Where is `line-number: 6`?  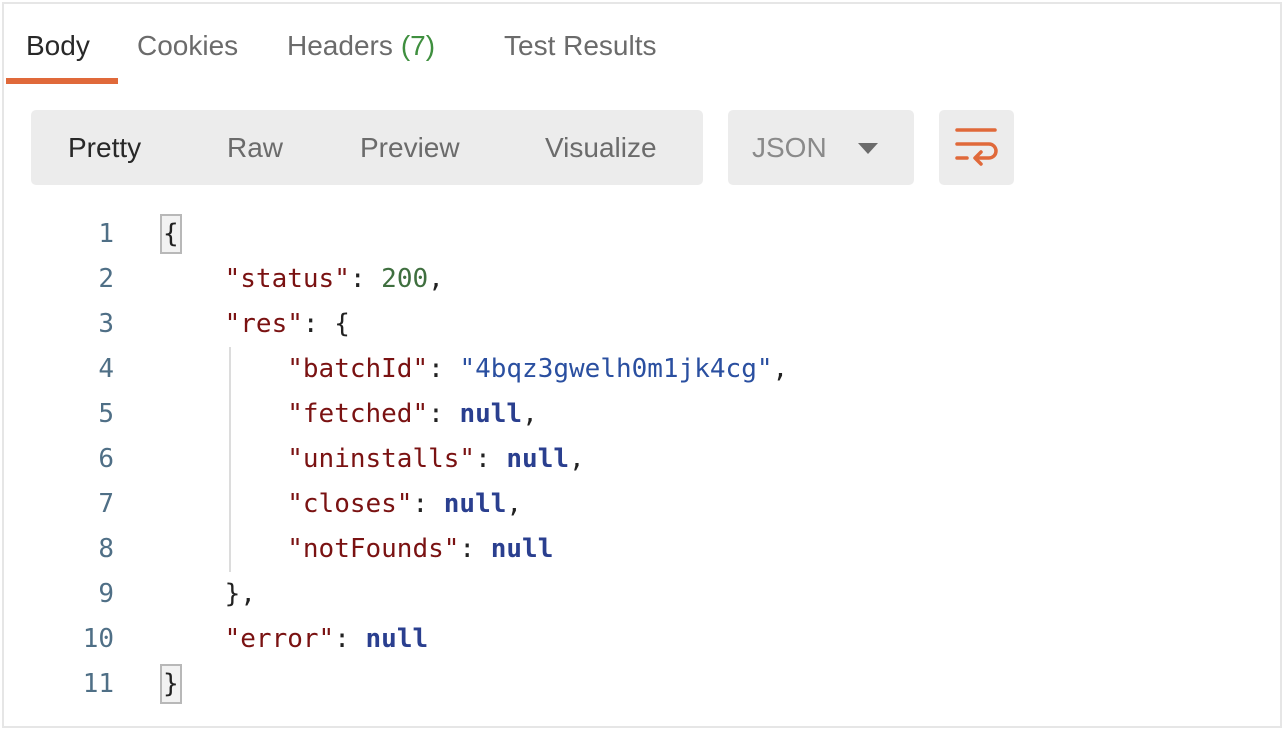
line-number: 6 is located at coordinates (106, 459).